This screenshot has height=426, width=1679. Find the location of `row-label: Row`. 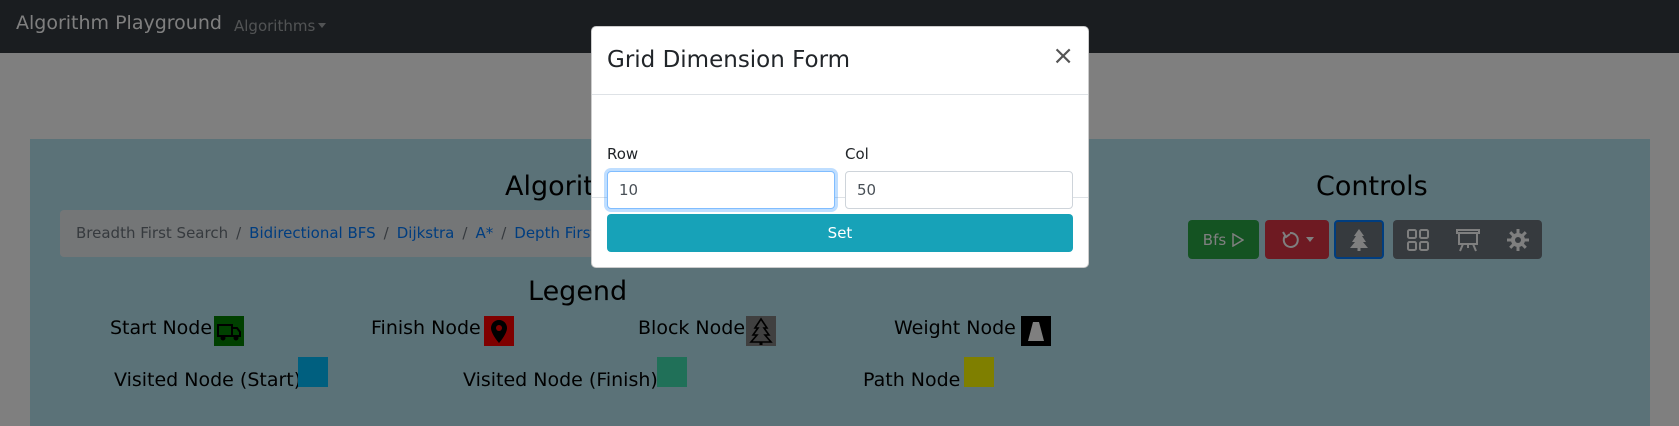

row-label: Row is located at coordinates (623, 154).